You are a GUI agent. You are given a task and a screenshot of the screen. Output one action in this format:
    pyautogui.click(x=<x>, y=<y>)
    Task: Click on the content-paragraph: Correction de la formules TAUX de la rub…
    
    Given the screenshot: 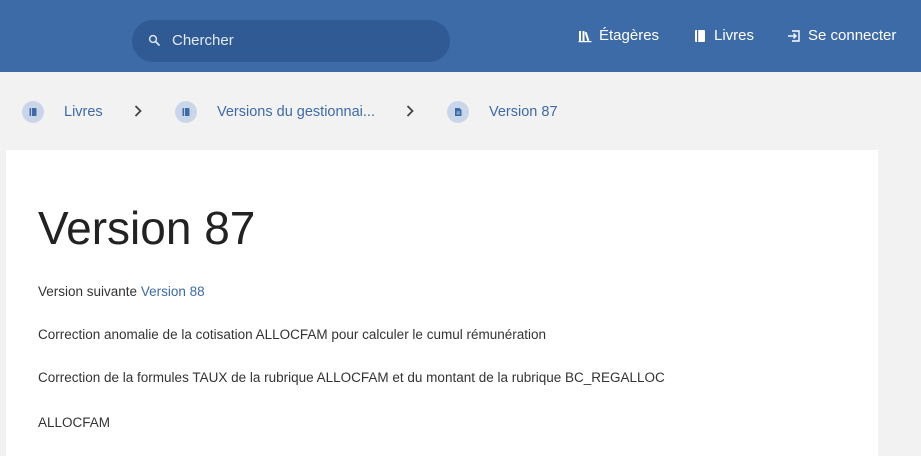 What is the action you would take?
    pyautogui.click(x=351, y=377)
    